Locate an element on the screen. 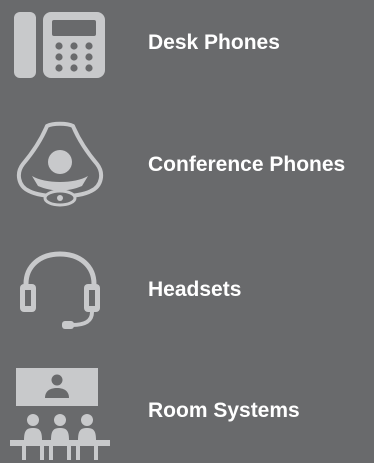 This screenshot has height=463, width=374. menu-item-label: Conference Phones is located at coordinates (247, 164).